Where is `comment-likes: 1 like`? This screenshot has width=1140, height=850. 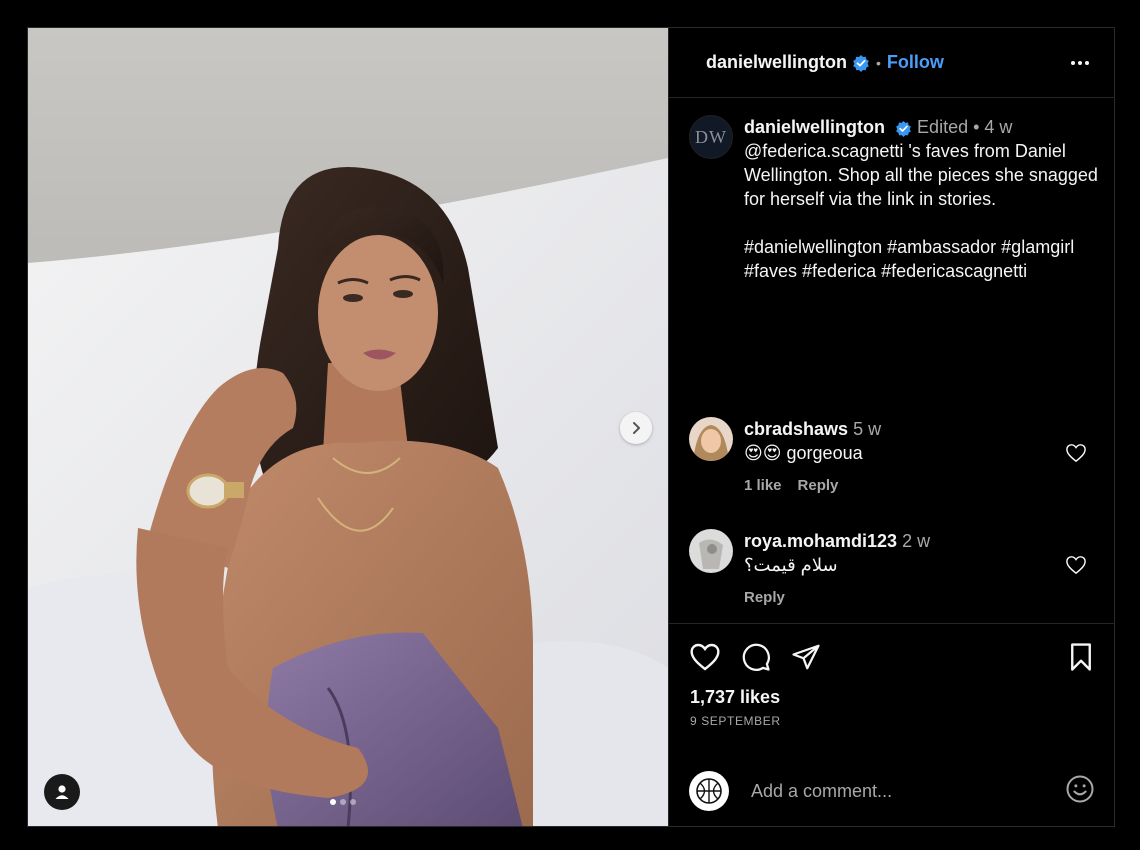 comment-likes: 1 like is located at coordinates (763, 486).